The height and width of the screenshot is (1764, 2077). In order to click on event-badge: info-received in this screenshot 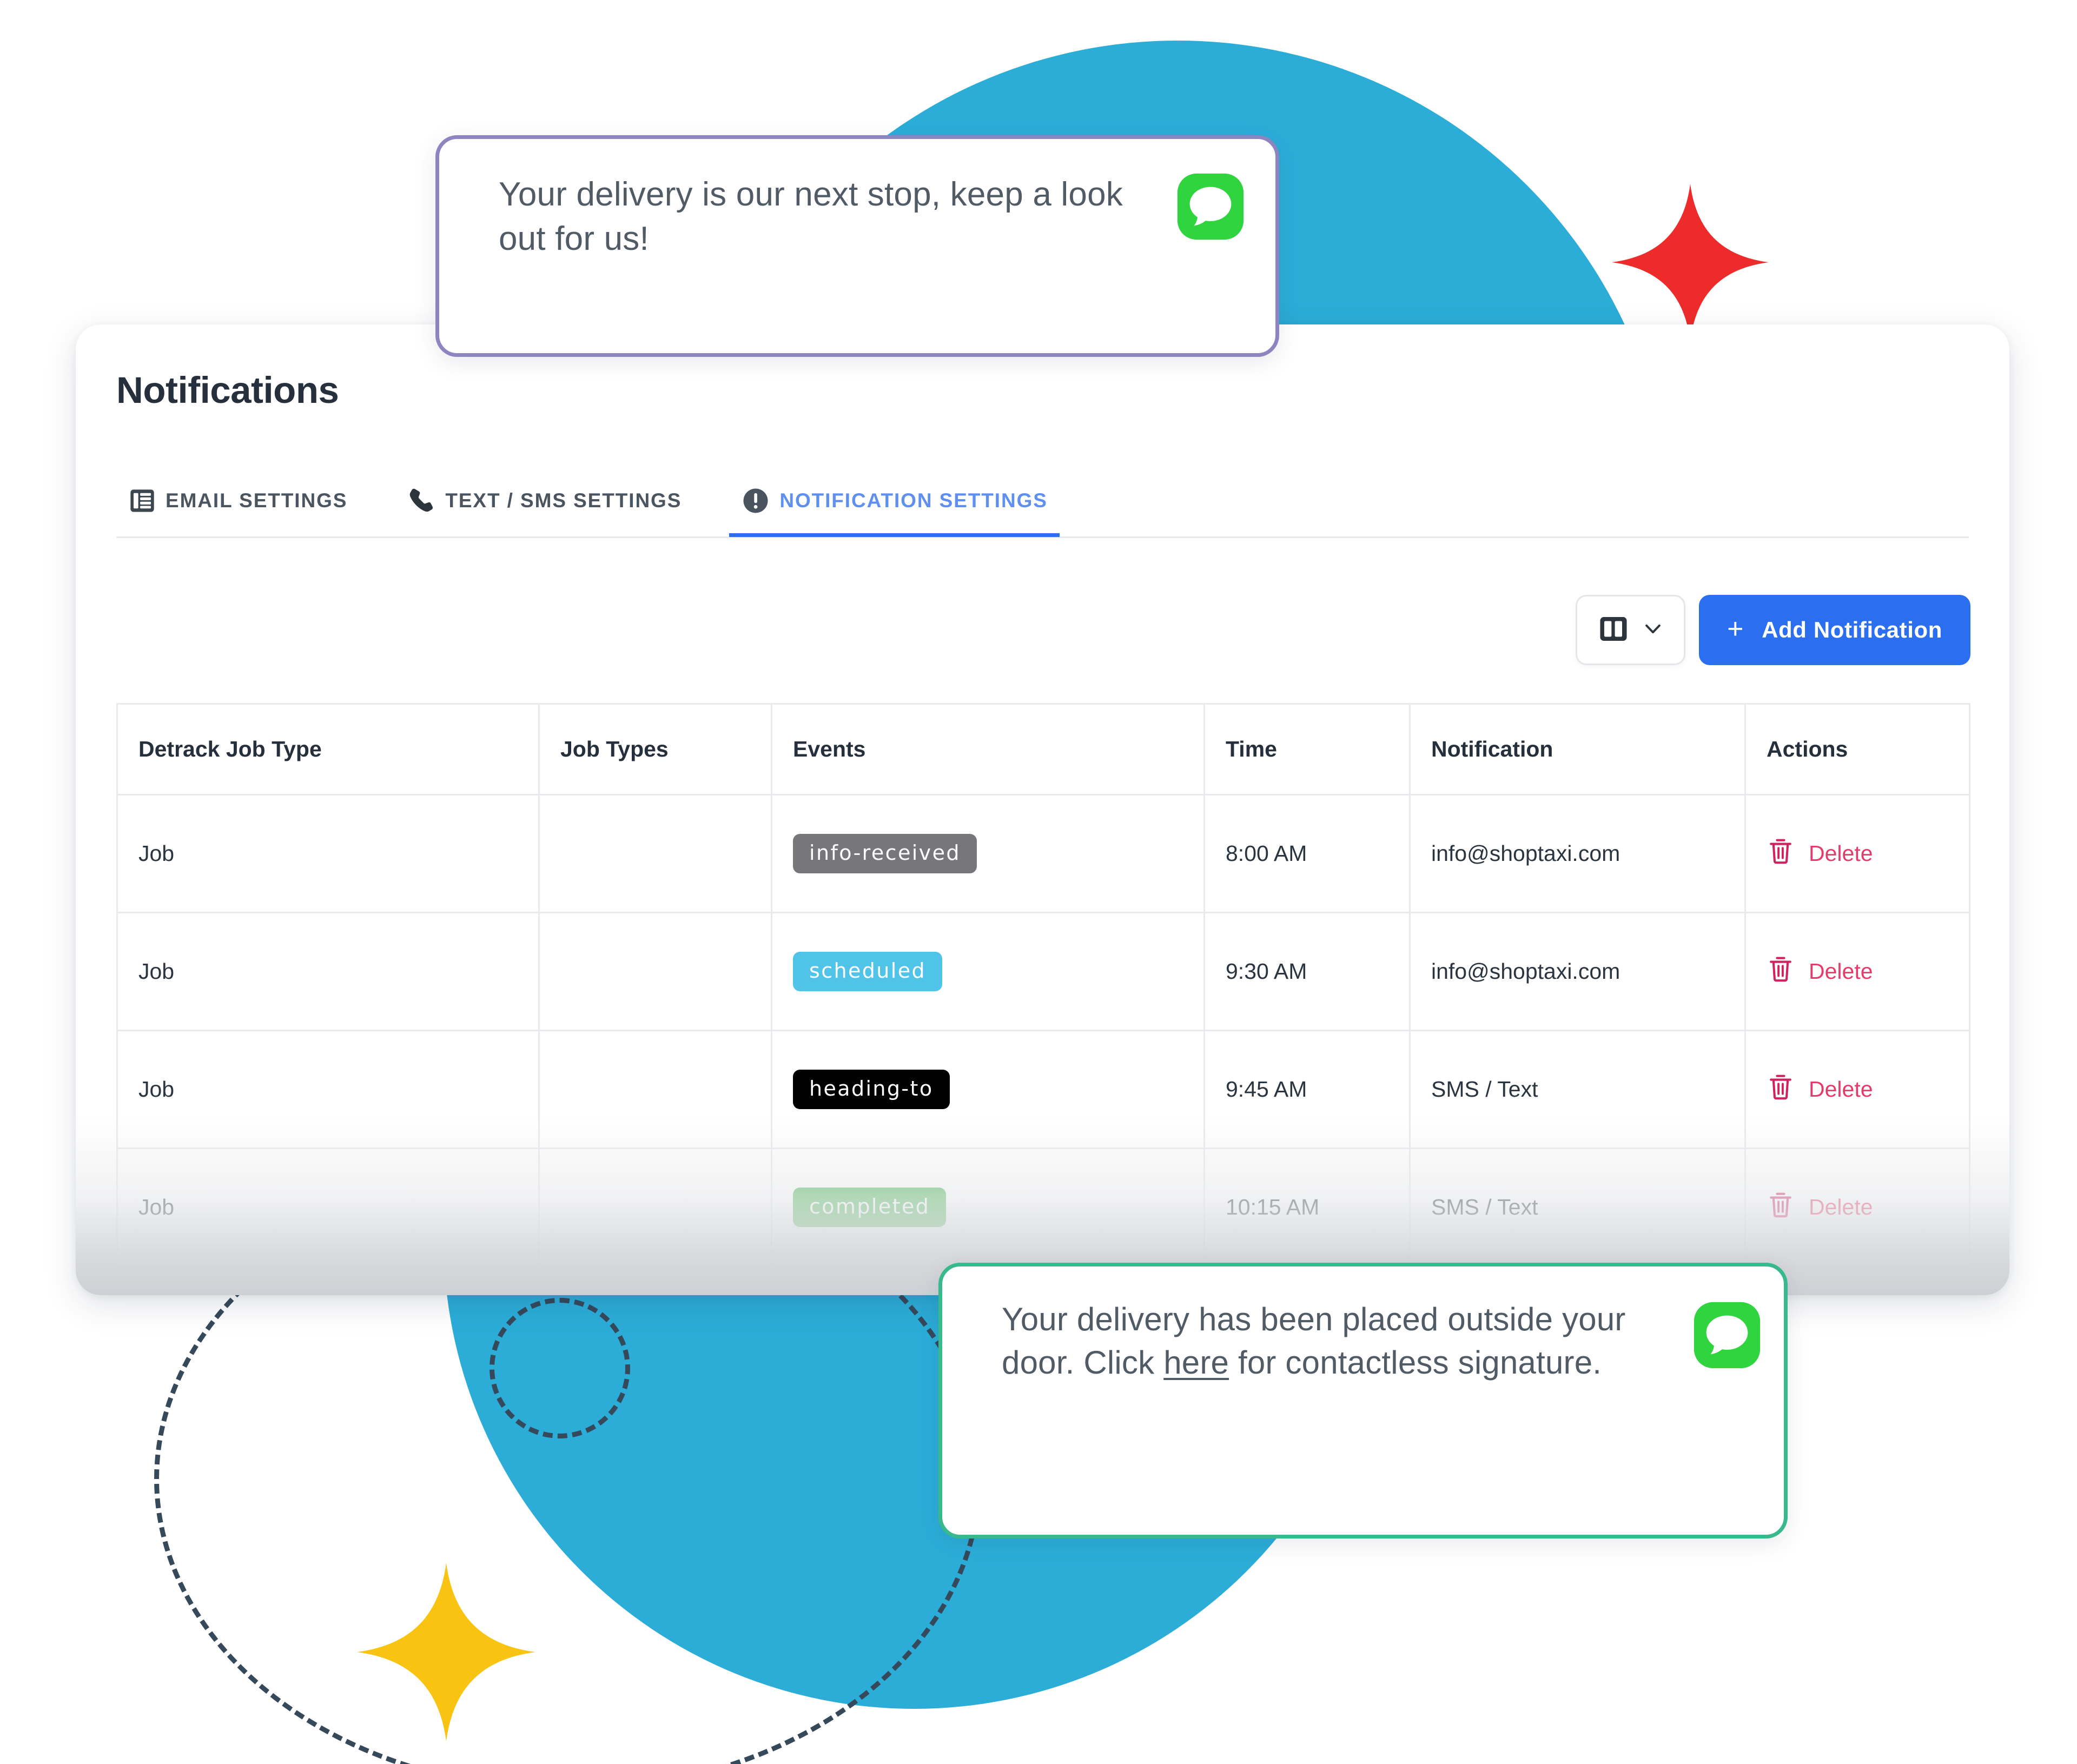, I will do `click(885, 854)`.